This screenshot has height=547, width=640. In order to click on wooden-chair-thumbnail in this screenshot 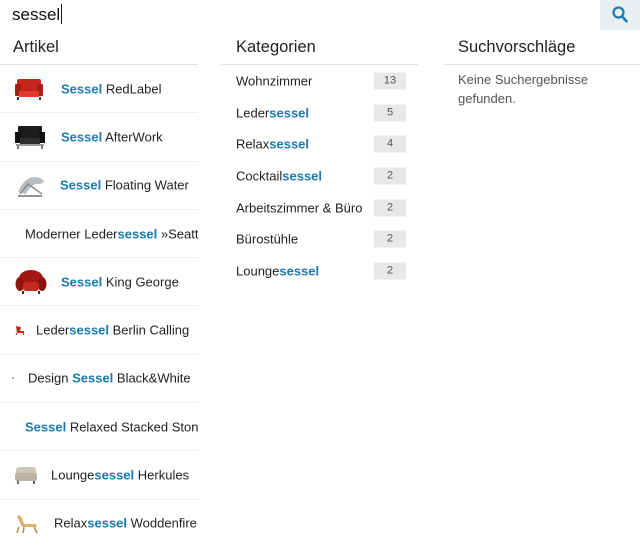, I will do `click(27, 524)`.